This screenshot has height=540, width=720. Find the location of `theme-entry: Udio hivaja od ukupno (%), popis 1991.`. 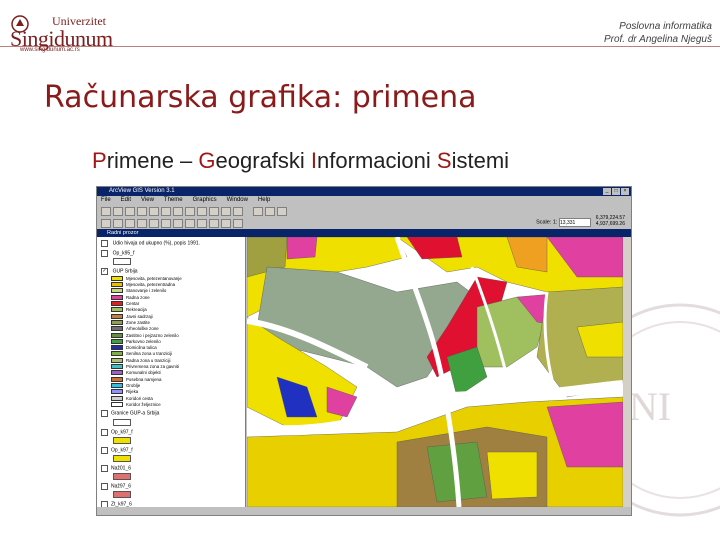

theme-entry: Udio hivaja od ukupno (%), popis 1991. is located at coordinates (171, 243).